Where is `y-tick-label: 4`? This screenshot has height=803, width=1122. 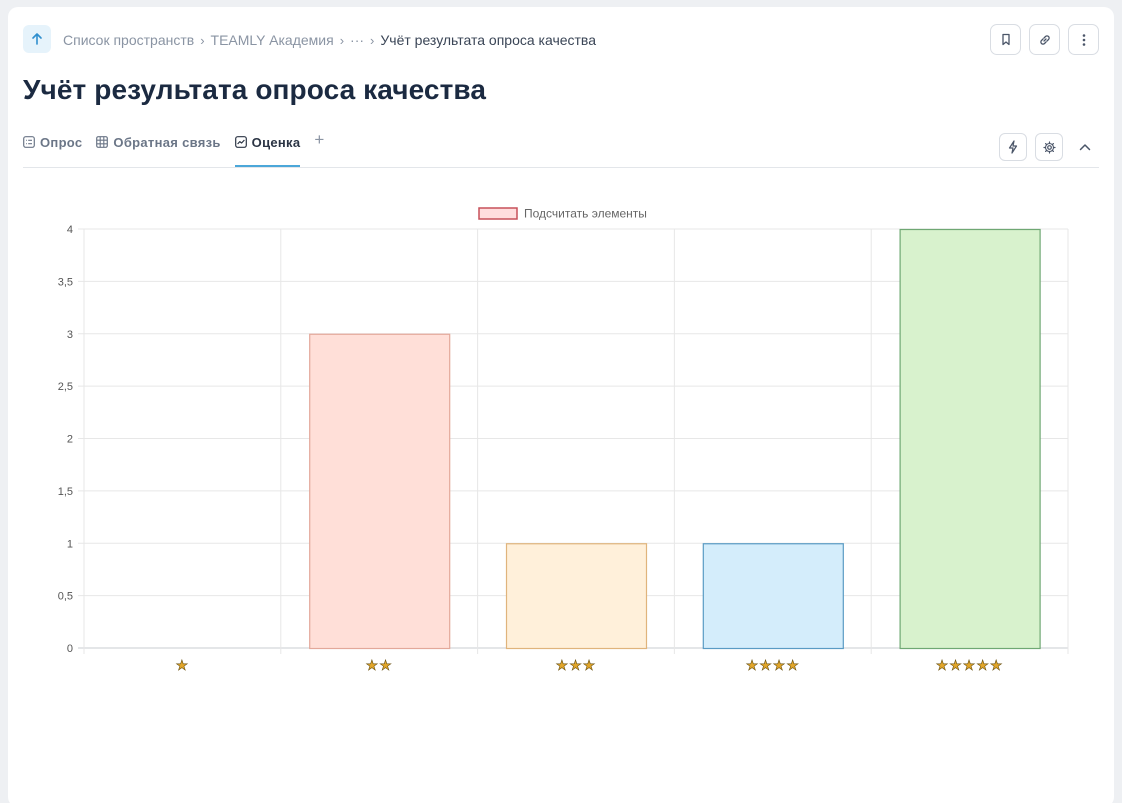 y-tick-label: 4 is located at coordinates (70, 230).